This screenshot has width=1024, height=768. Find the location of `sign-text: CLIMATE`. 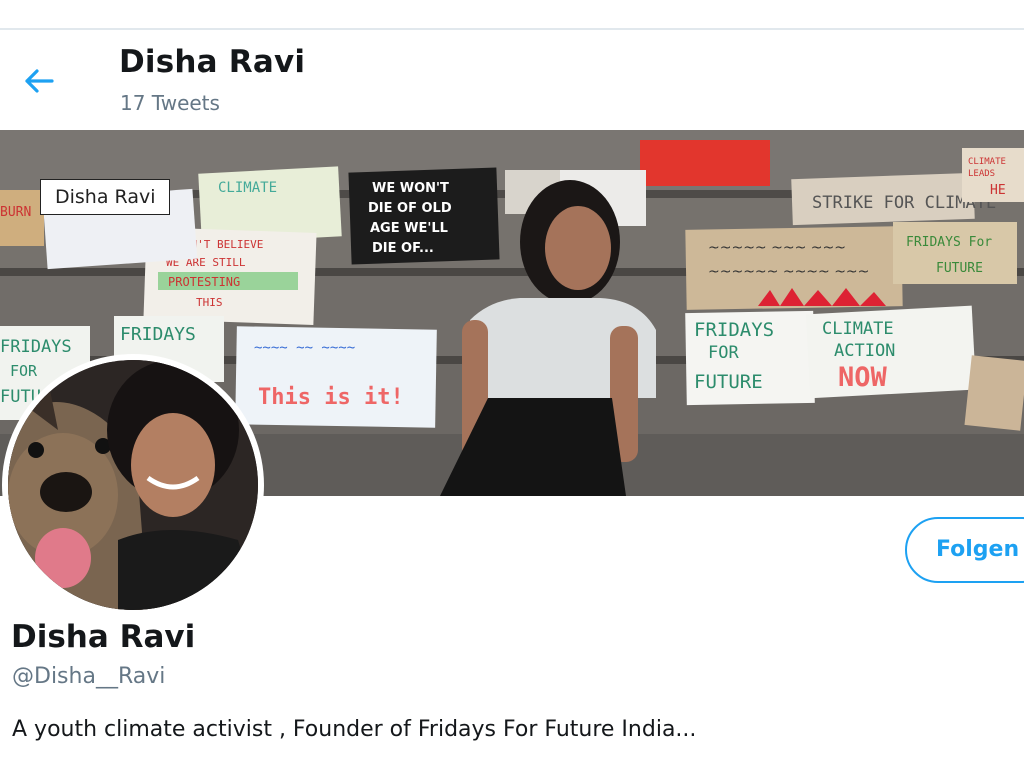

sign-text: CLIMATE is located at coordinates (247, 188).